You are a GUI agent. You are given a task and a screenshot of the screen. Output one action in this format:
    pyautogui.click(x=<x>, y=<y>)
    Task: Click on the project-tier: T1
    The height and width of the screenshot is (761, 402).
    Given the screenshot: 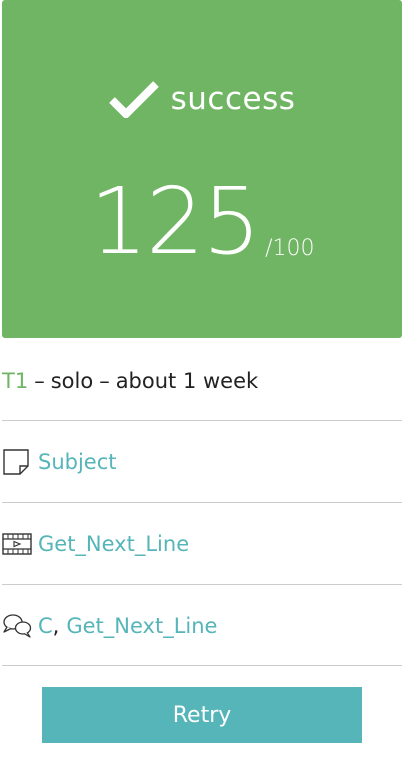 What is the action you would take?
    pyautogui.click(x=15, y=381)
    